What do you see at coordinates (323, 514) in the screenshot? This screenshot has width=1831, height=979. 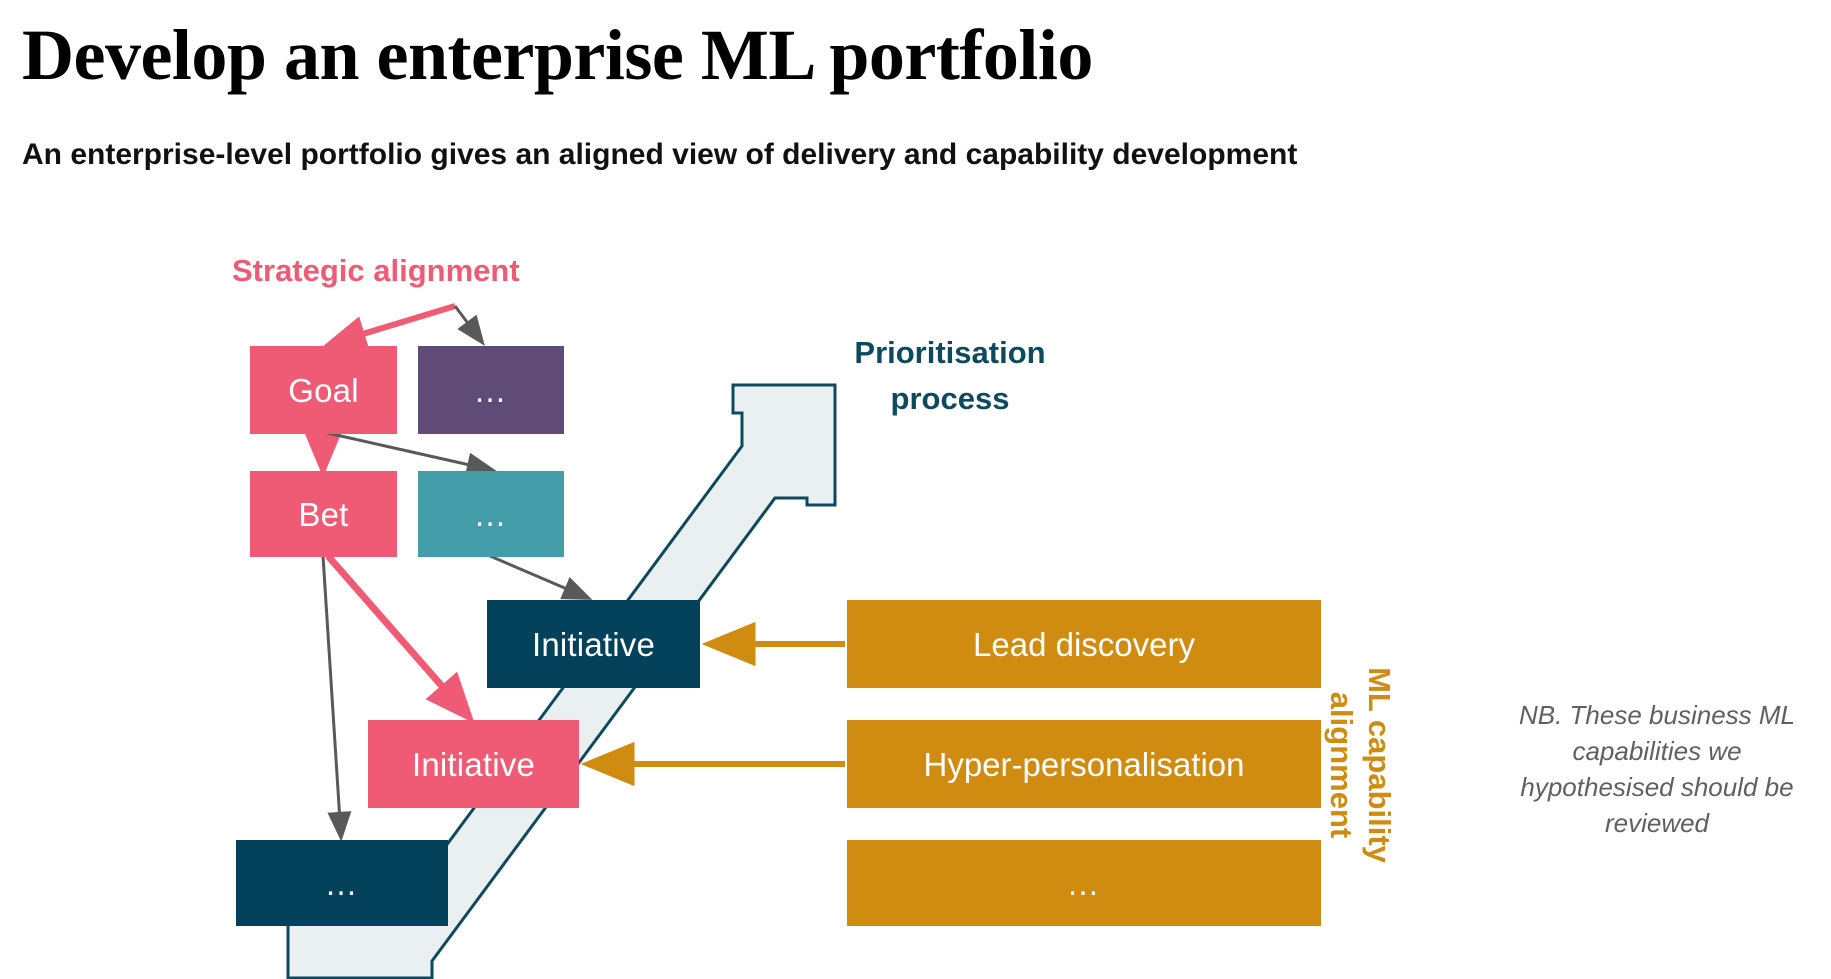 I see `node-bet: Bet` at bounding box center [323, 514].